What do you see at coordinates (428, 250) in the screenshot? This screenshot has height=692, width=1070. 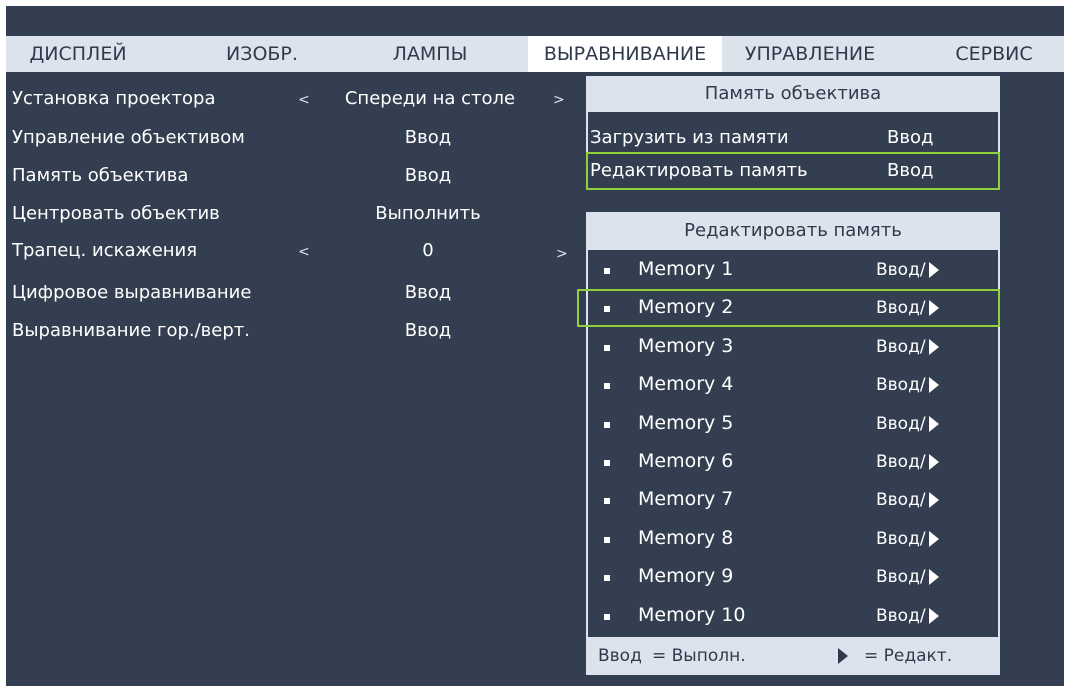 I see `menu-value-keystone: 0` at bounding box center [428, 250].